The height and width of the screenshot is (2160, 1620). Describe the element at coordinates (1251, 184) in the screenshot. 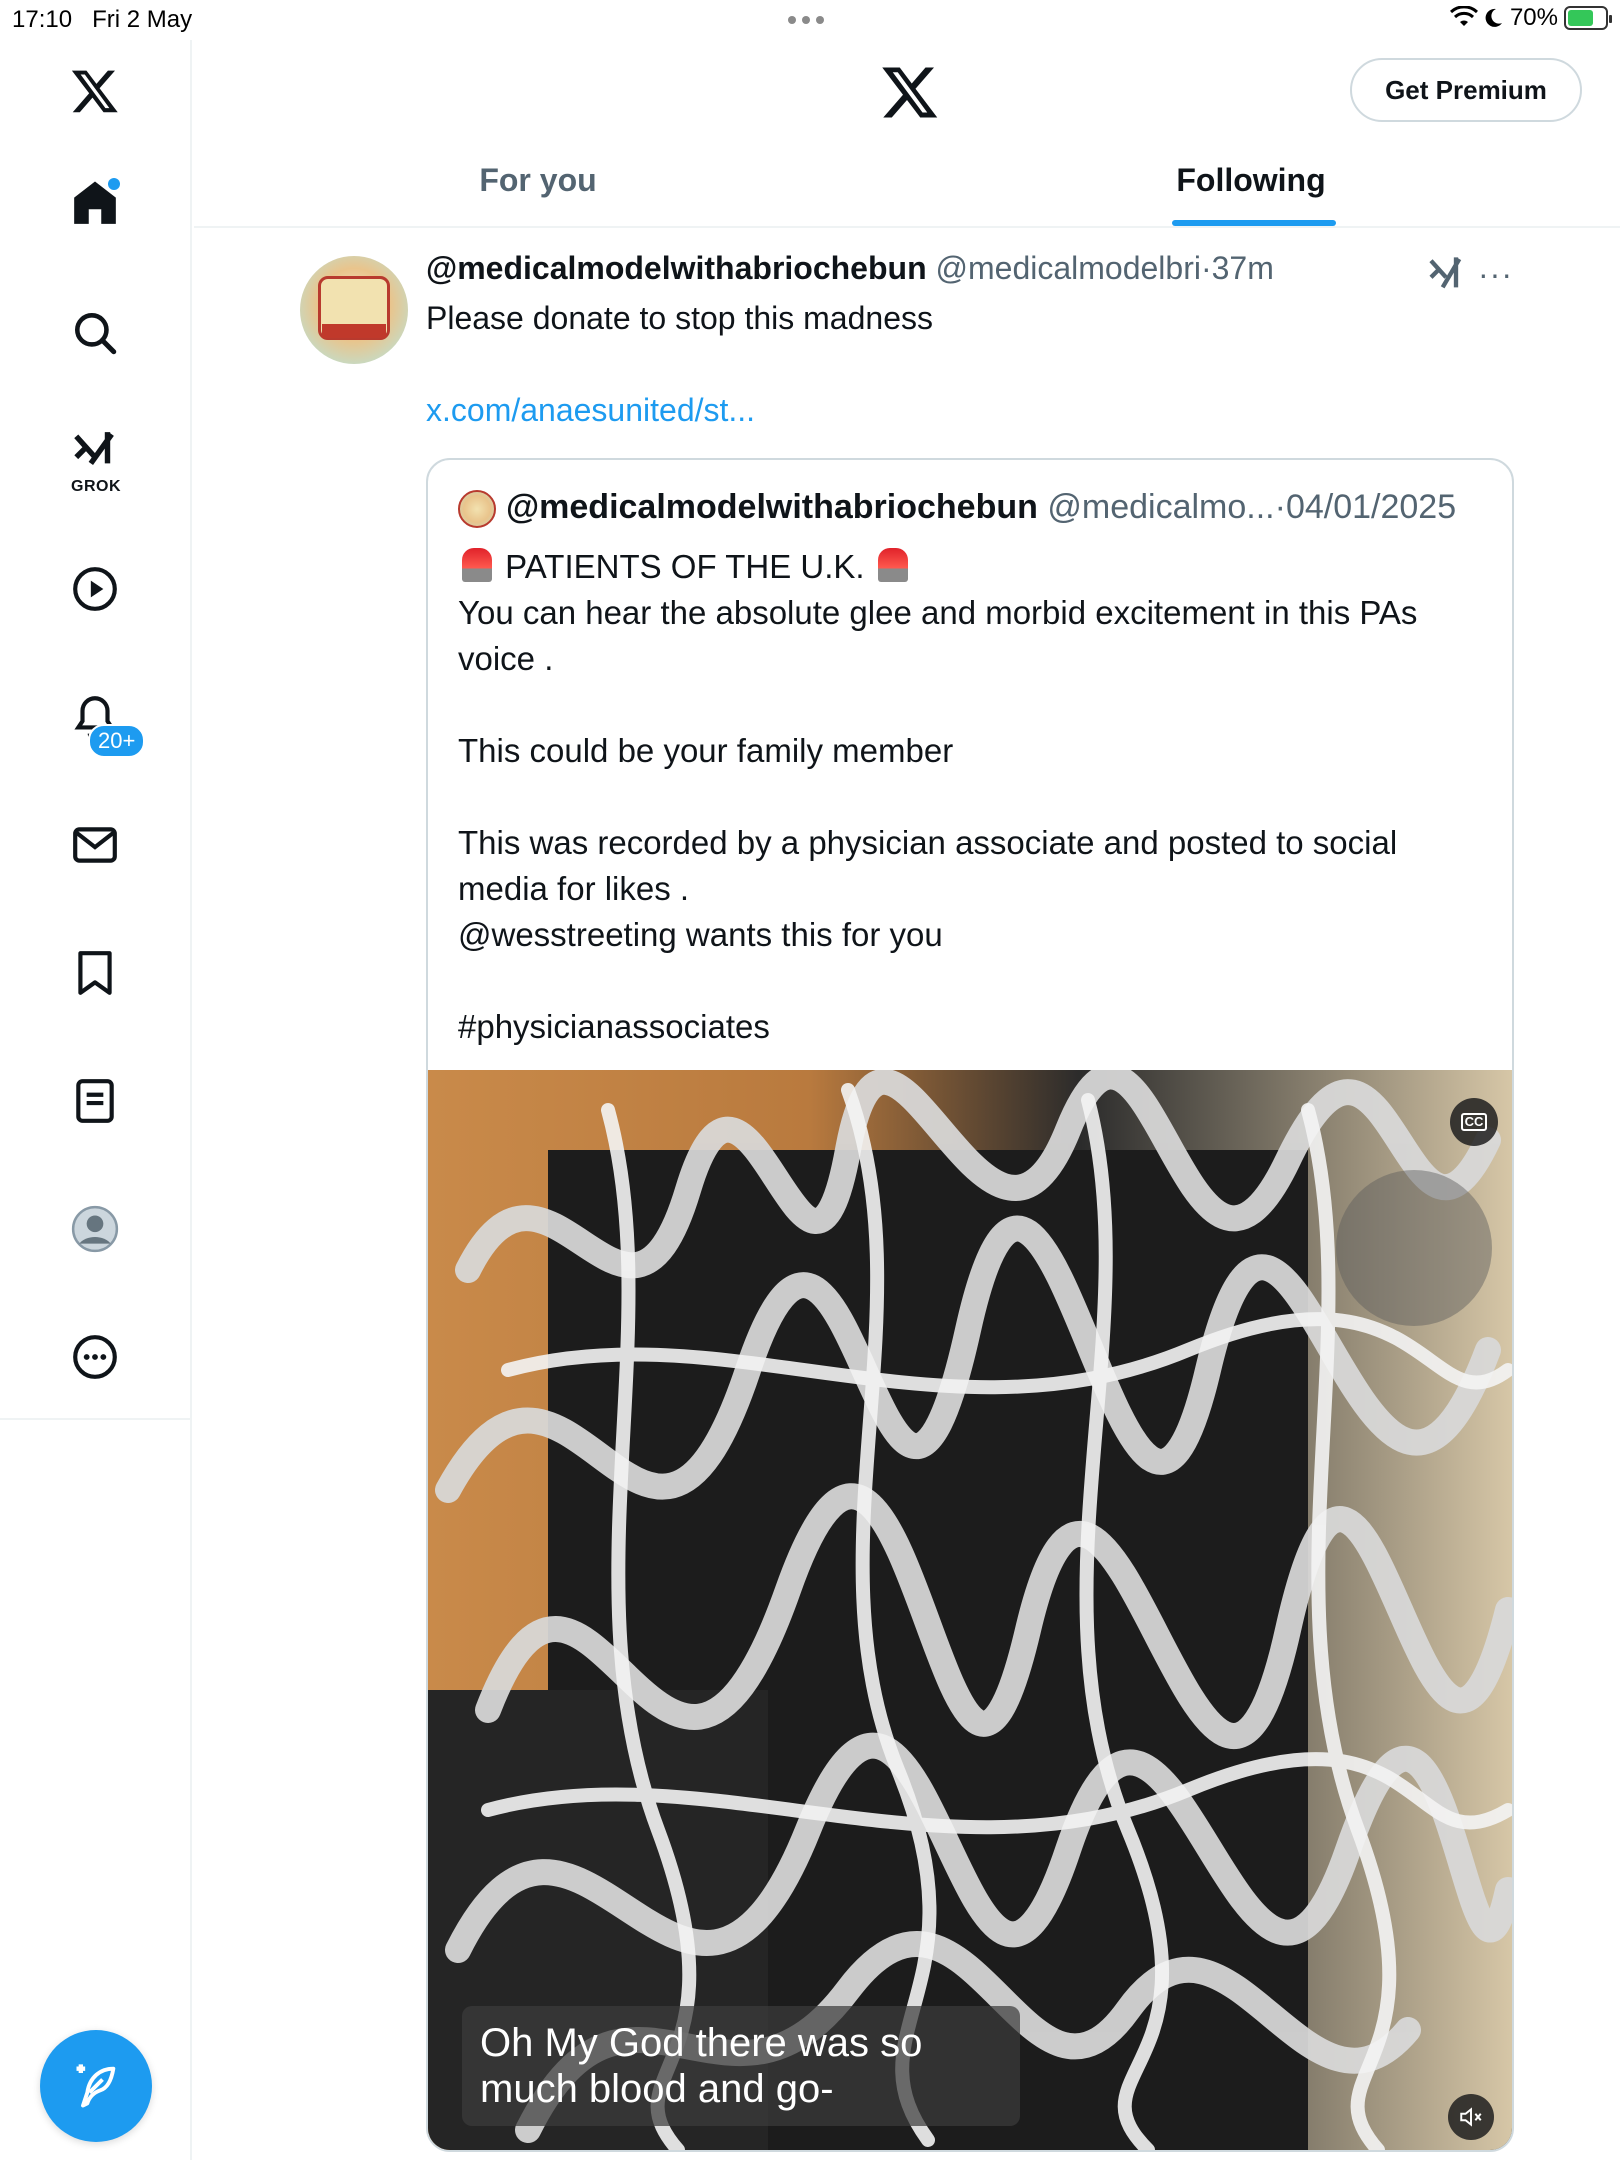

I see `tab-following: Following` at that location.